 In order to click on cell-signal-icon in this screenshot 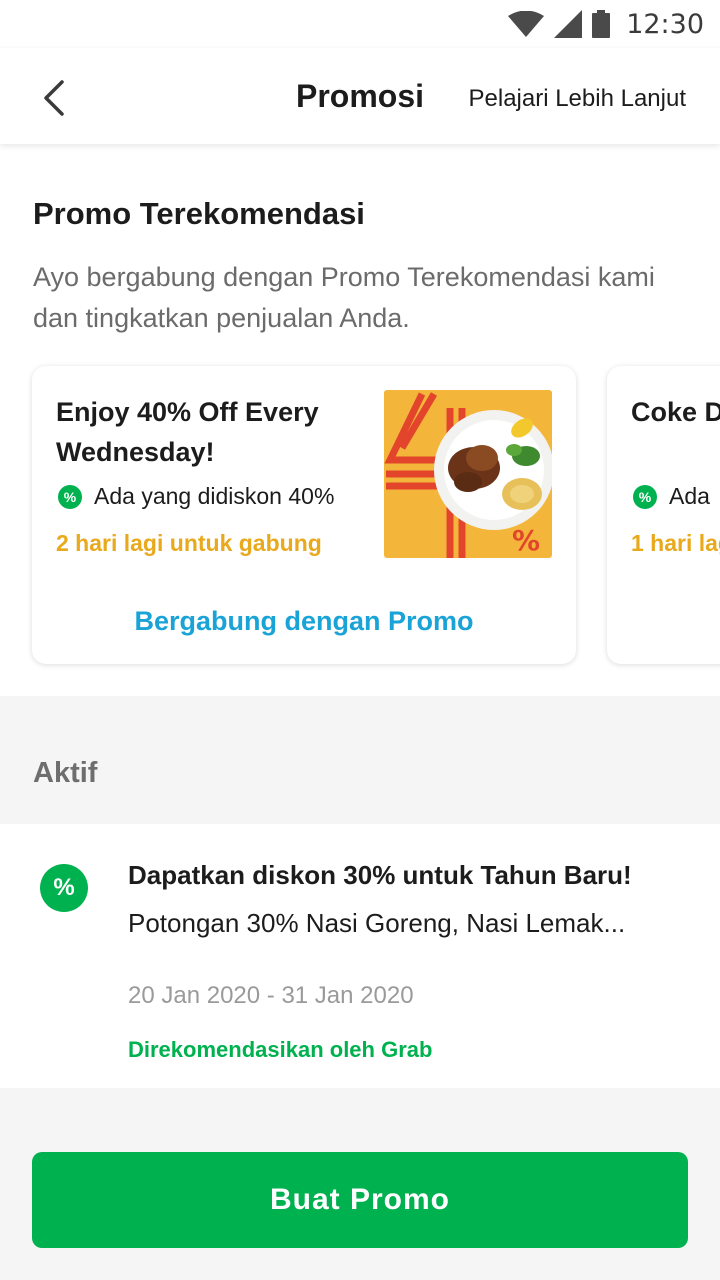, I will do `click(568, 24)`.